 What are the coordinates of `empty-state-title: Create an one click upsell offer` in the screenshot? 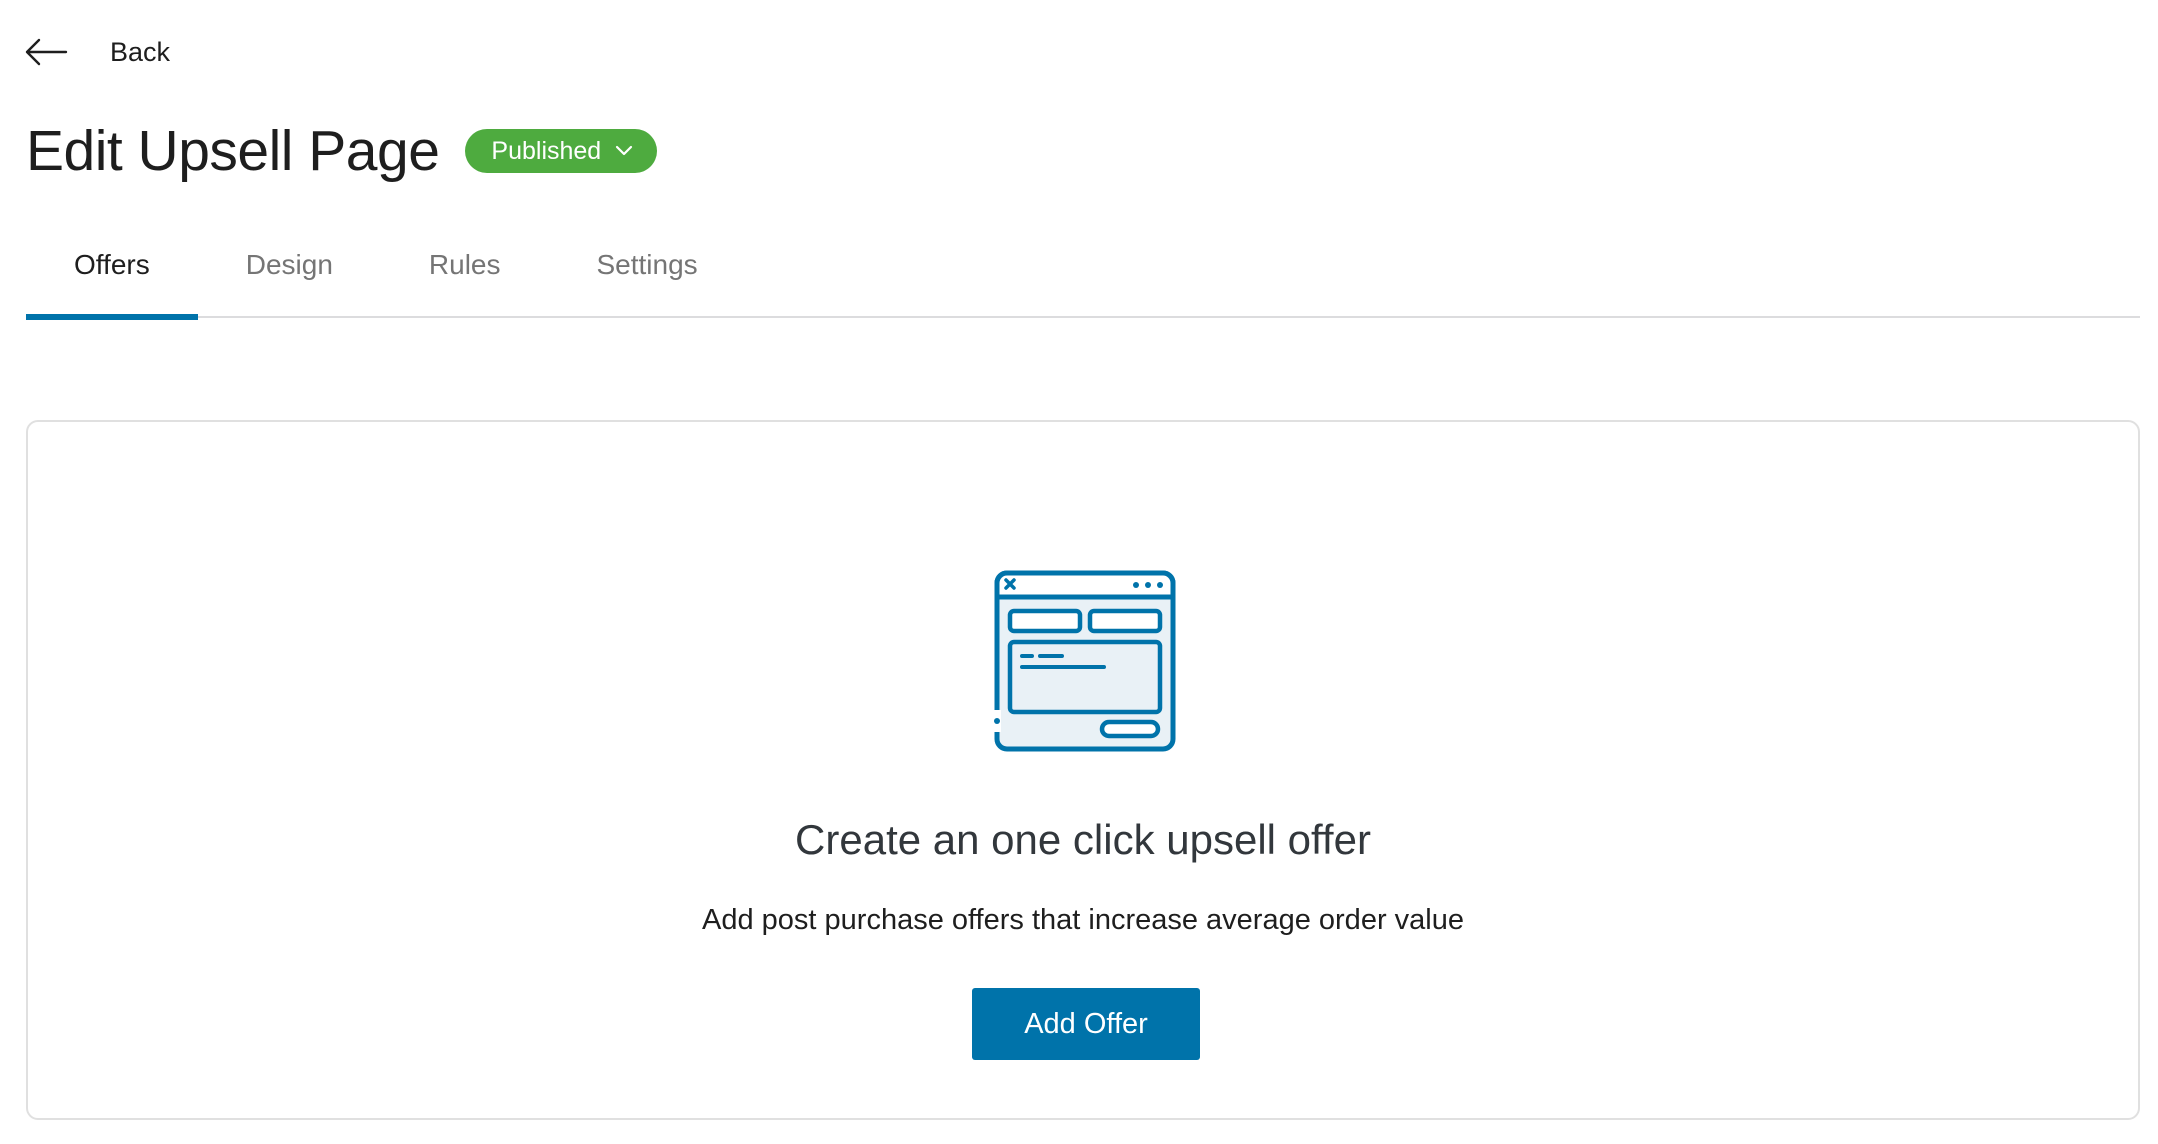 It's located at (1083, 839).